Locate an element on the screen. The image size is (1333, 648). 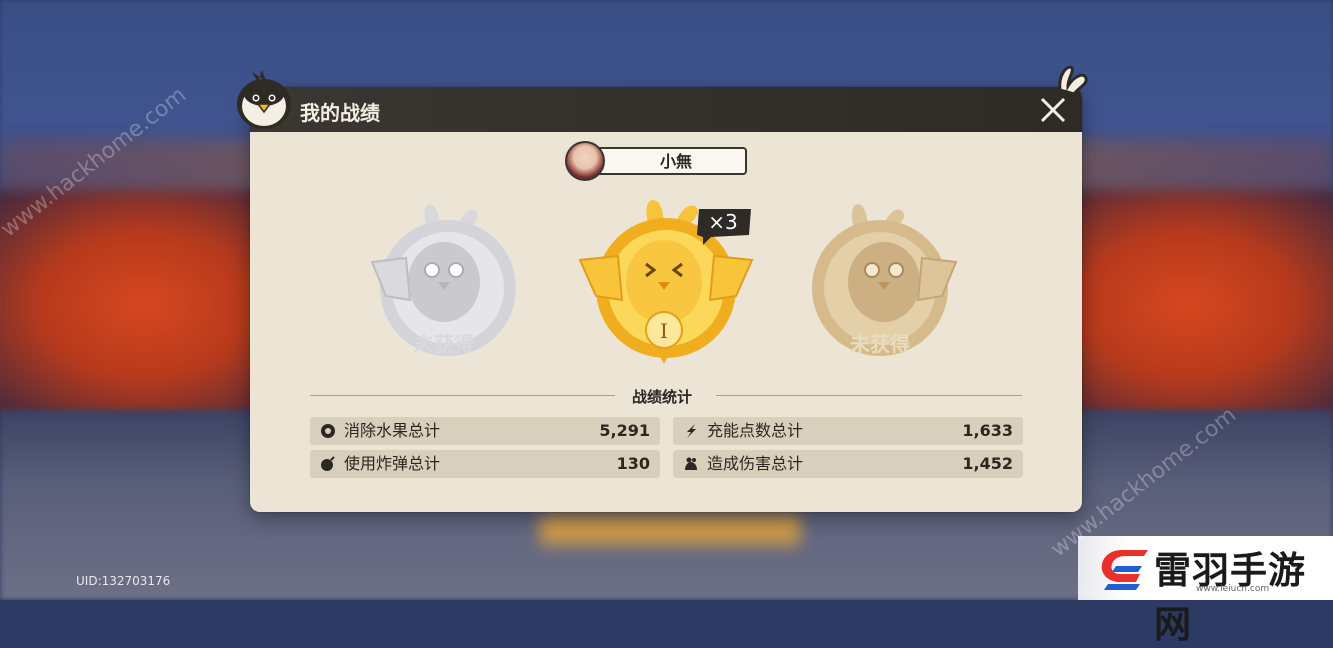
bomb-icon is located at coordinates (328, 463).